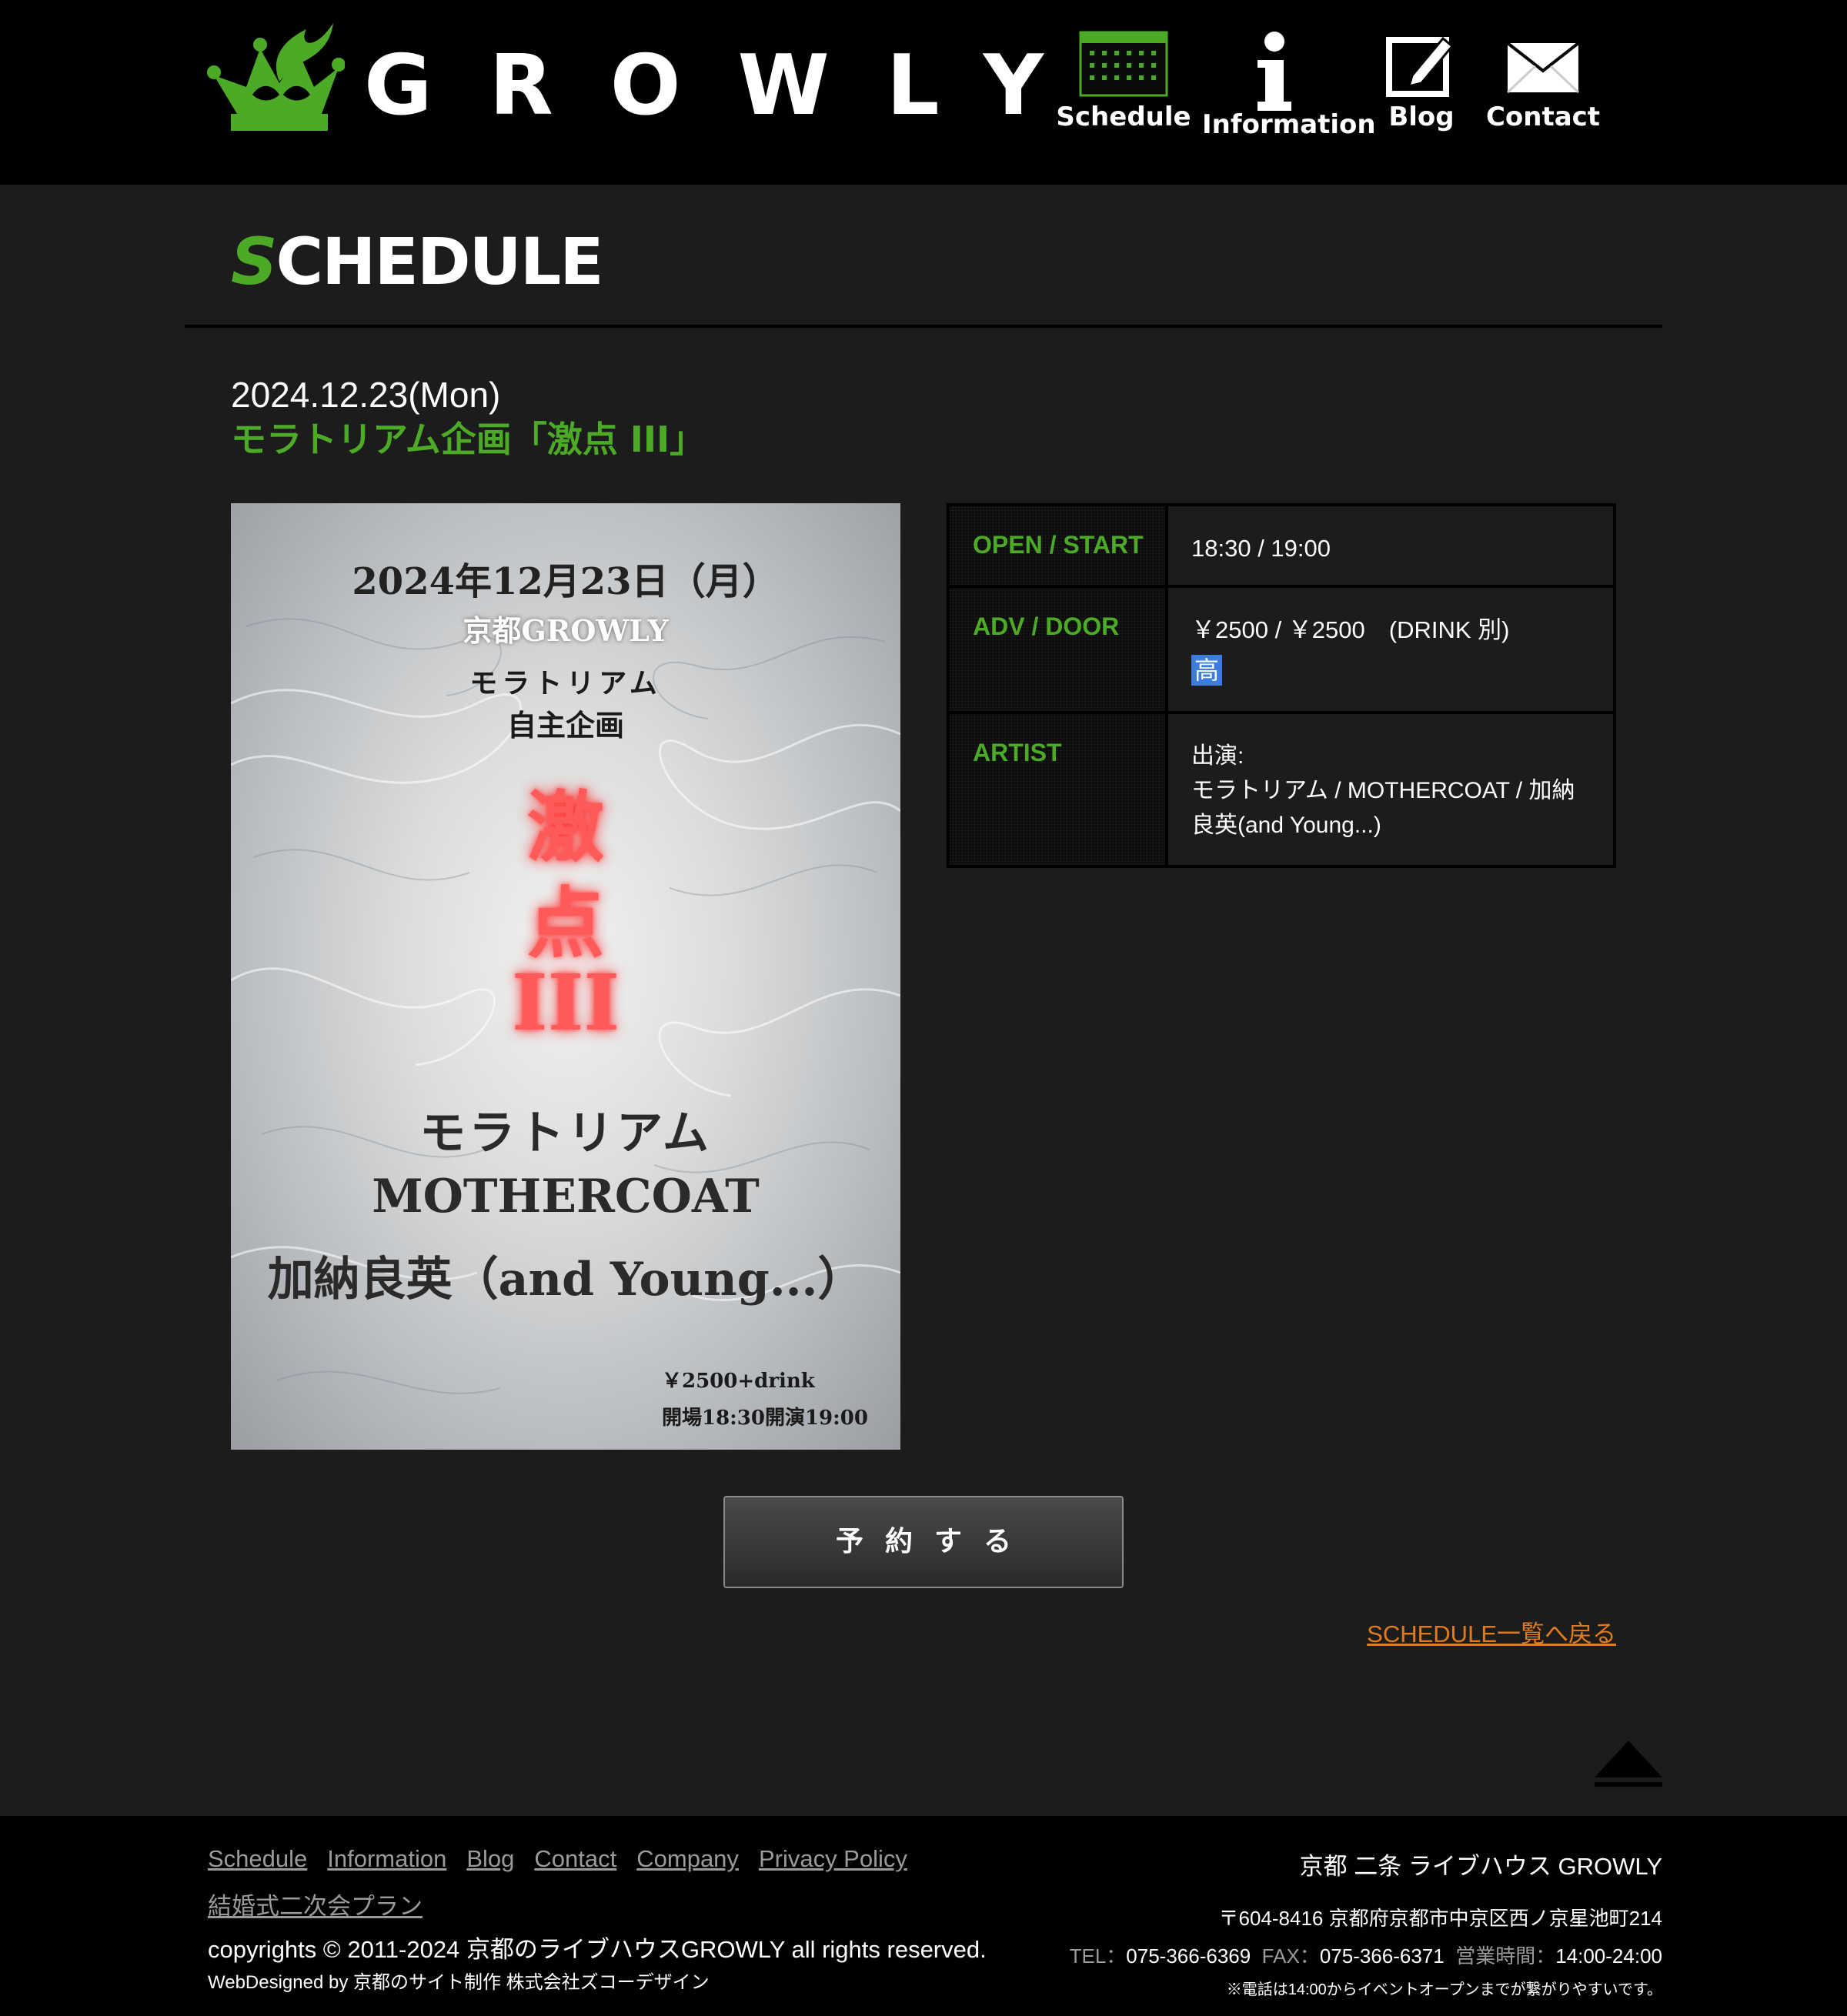 The height and width of the screenshot is (2016, 1847). Describe the element at coordinates (468, 440) in the screenshot. I see `event-title: モラトリアム企画「激点 III」` at that location.